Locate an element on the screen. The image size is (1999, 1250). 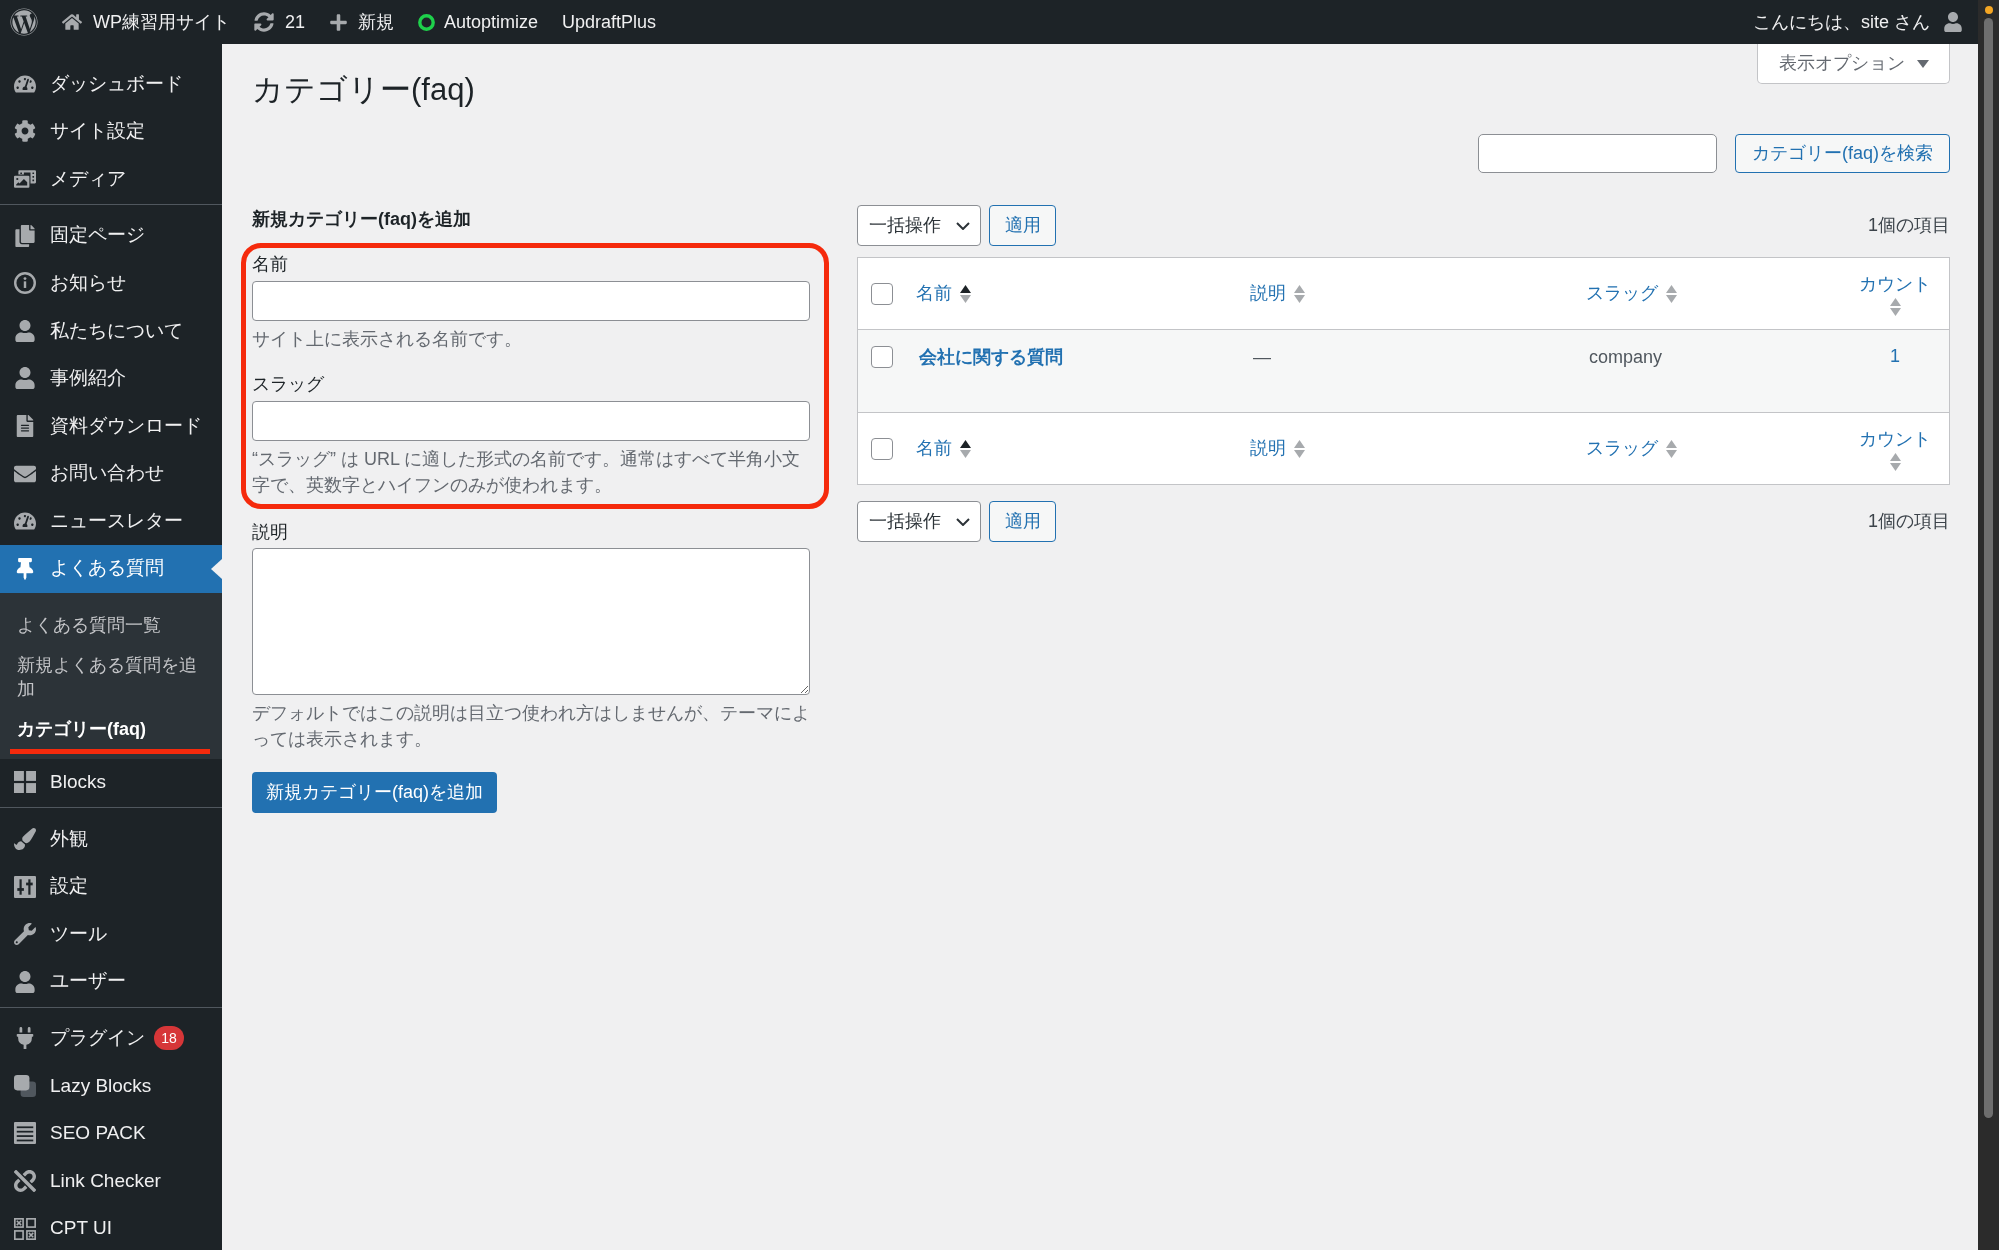
media-icon is located at coordinates (25, 179).